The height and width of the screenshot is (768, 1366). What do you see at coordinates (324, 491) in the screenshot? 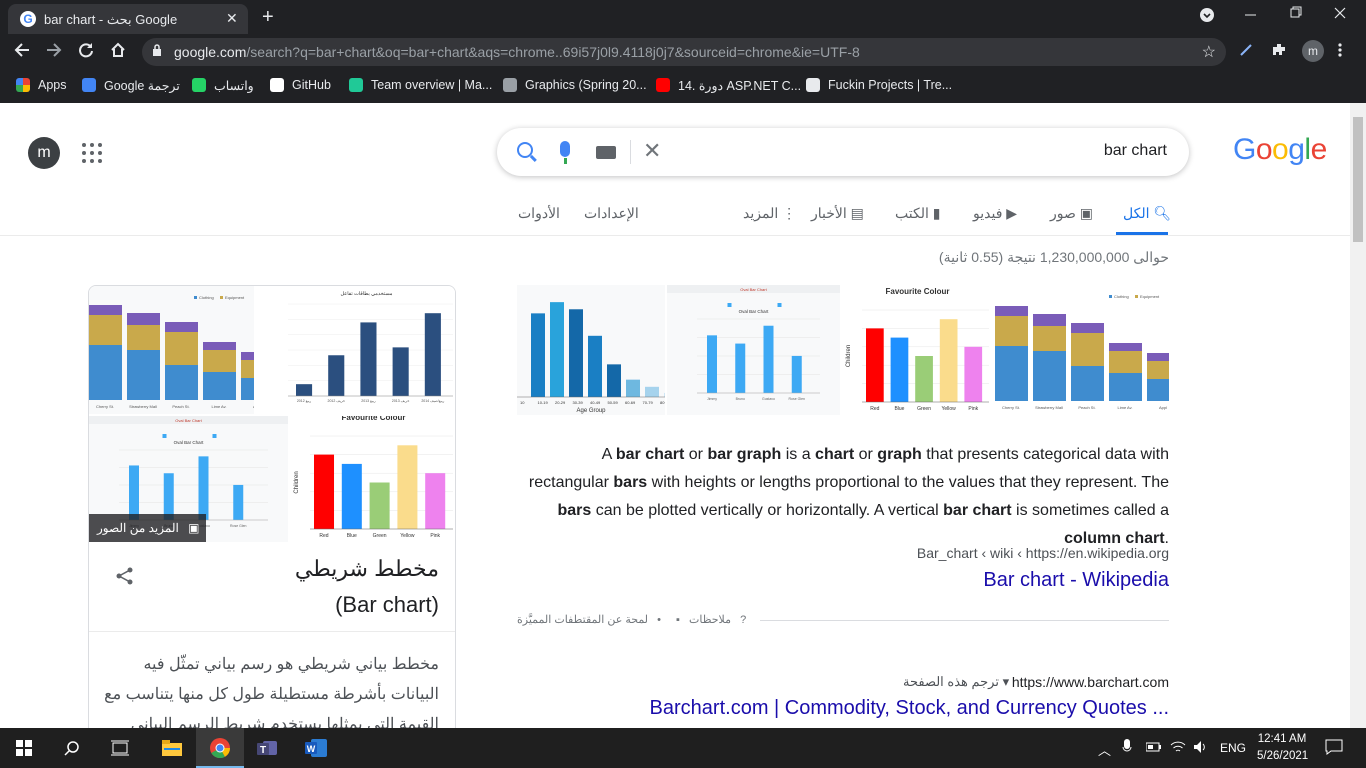
I see `fav-bar` at bounding box center [324, 491].